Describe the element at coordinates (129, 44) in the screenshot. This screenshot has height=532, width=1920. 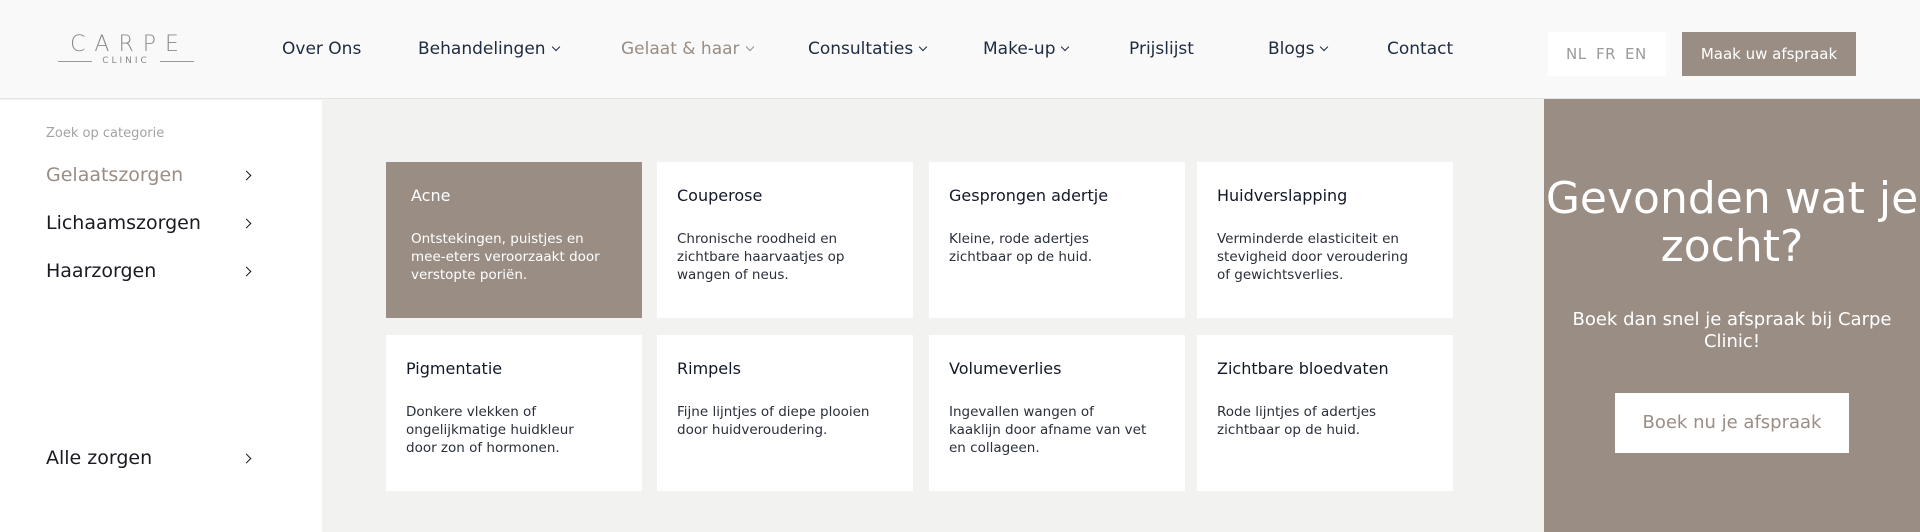
I see `logo-wordmark: CARPE` at that location.